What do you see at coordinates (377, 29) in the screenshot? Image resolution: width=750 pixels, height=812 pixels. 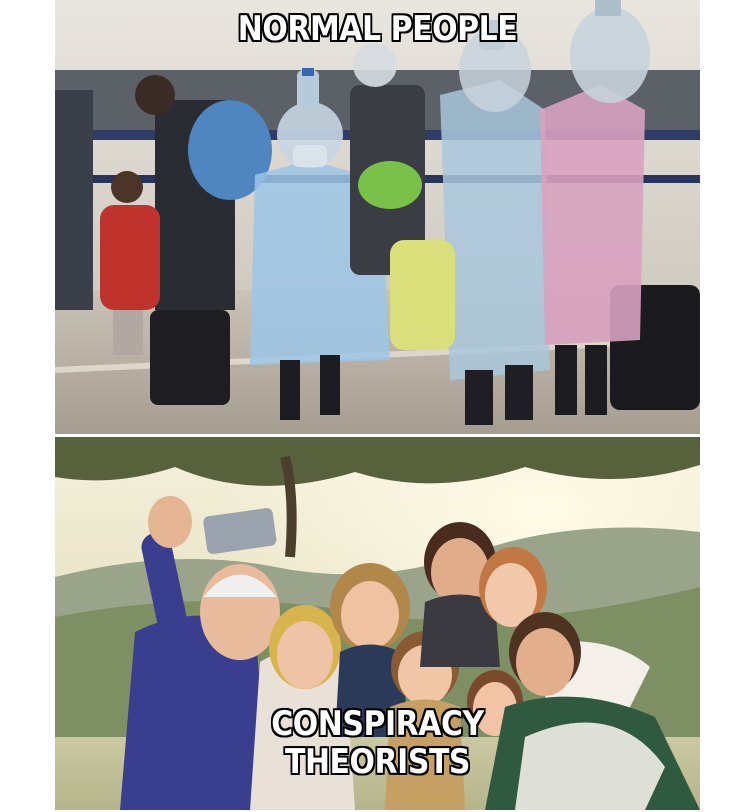 I see `top-caption: NORMAL PEOPLE` at bounding box center [377, 29].